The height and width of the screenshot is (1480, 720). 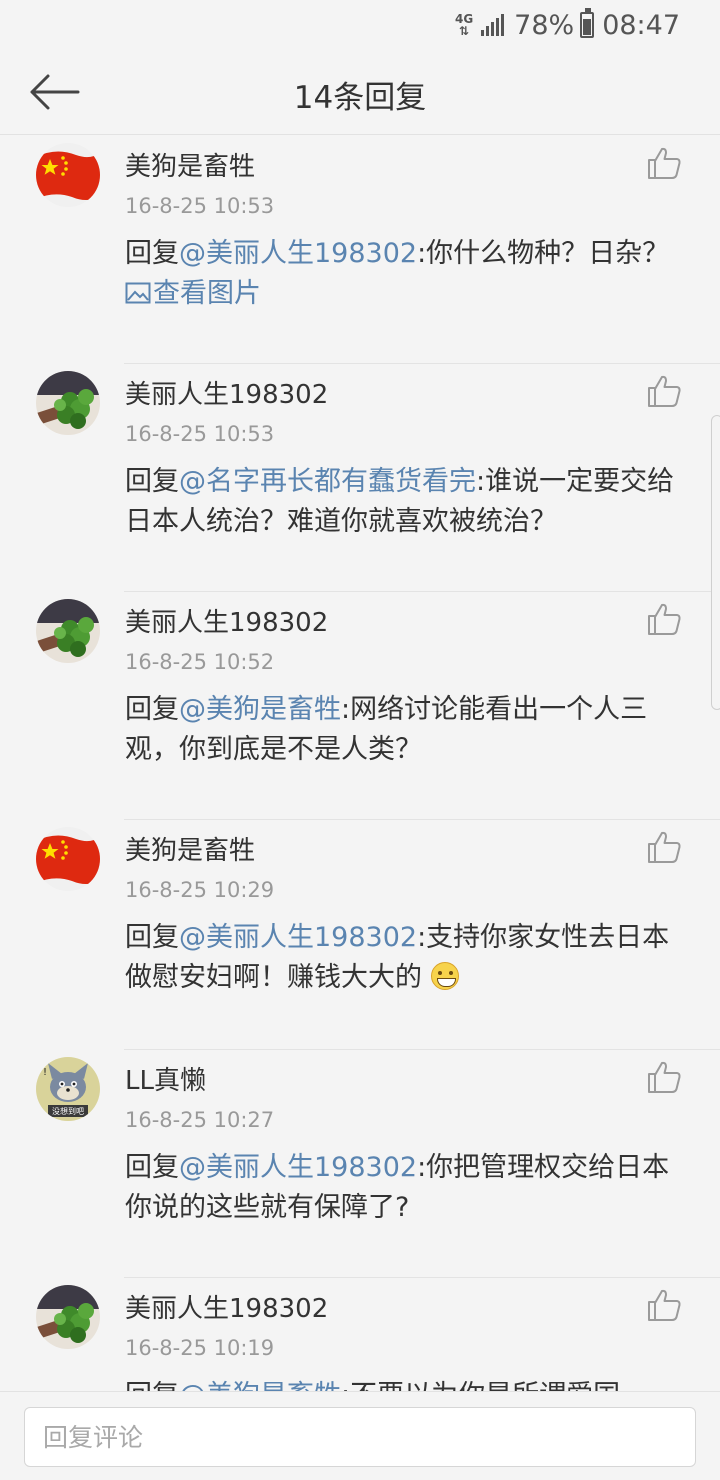 I want to click on reply-content: 回复@美丽人生198302:你什么物种？日杂？ 查看图片, so click(x=400, y=274).